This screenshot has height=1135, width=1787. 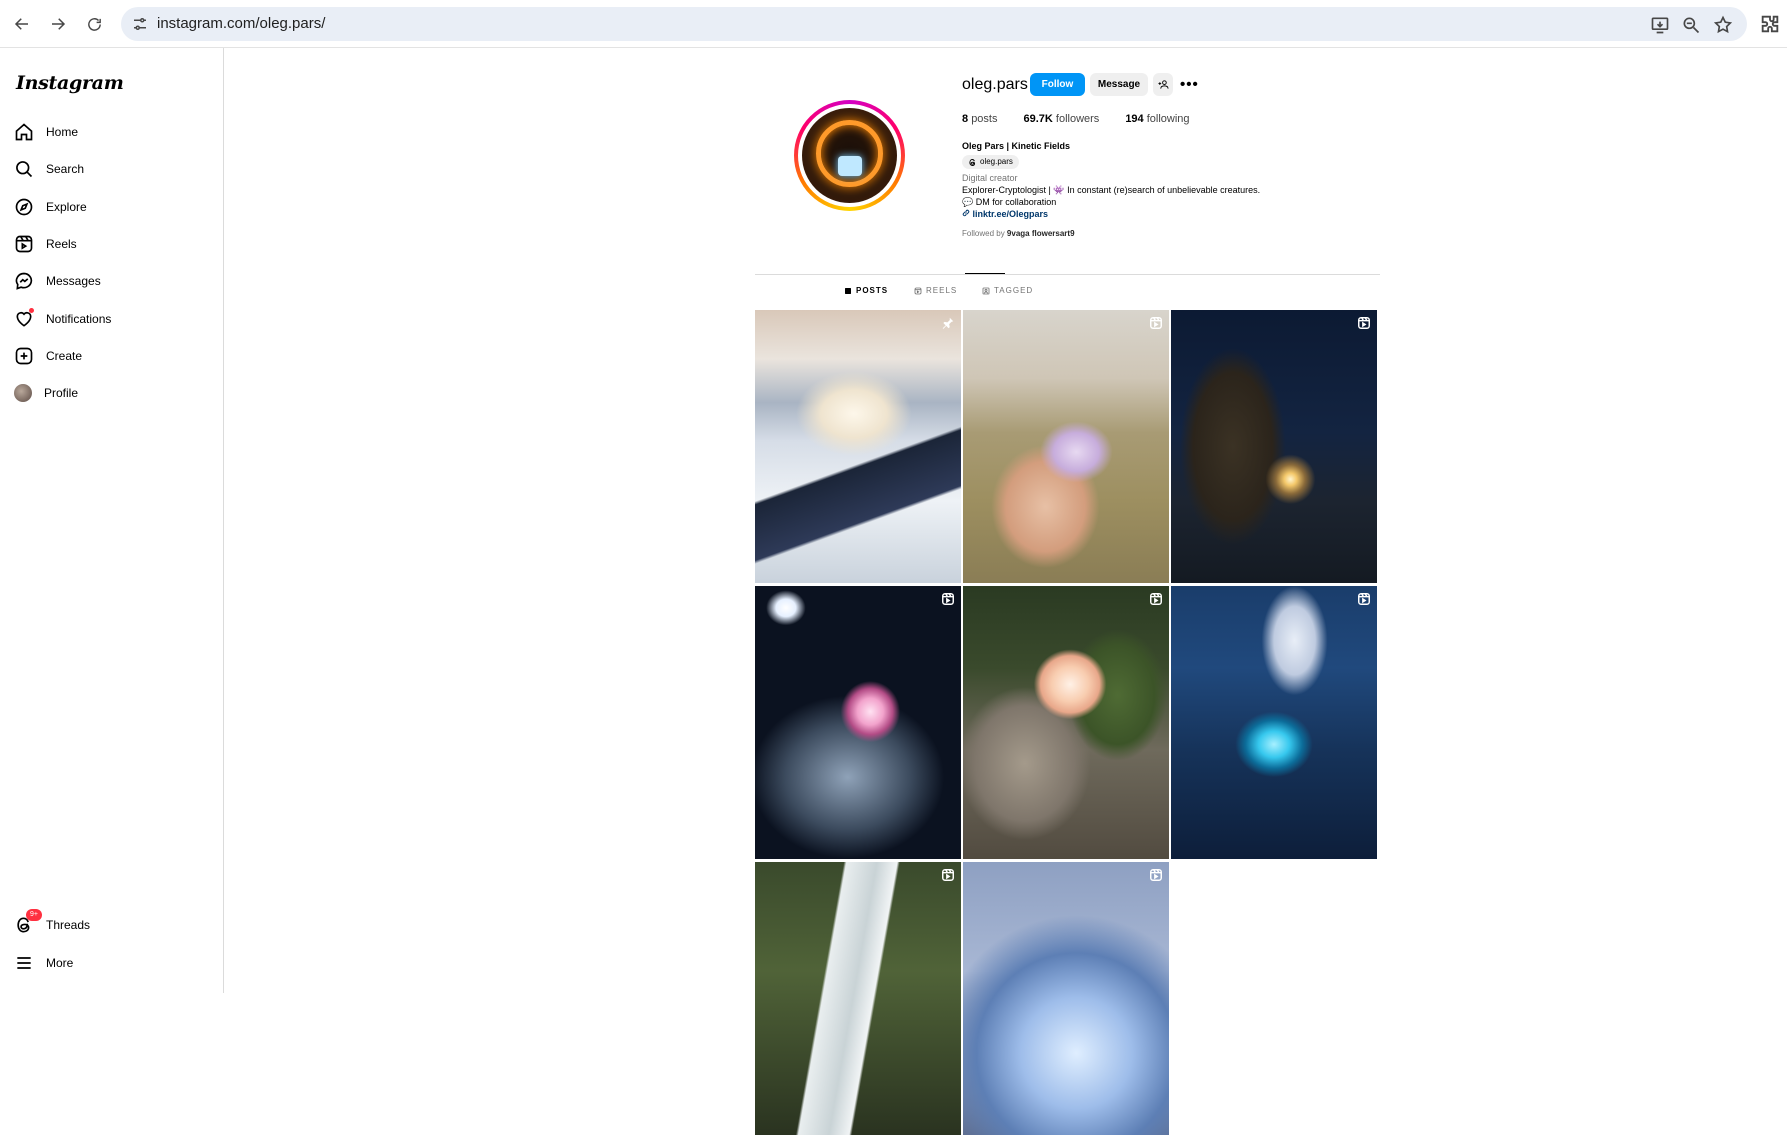 I want to click on sidebar-item-label: Explore, so click(x=66, y=207).